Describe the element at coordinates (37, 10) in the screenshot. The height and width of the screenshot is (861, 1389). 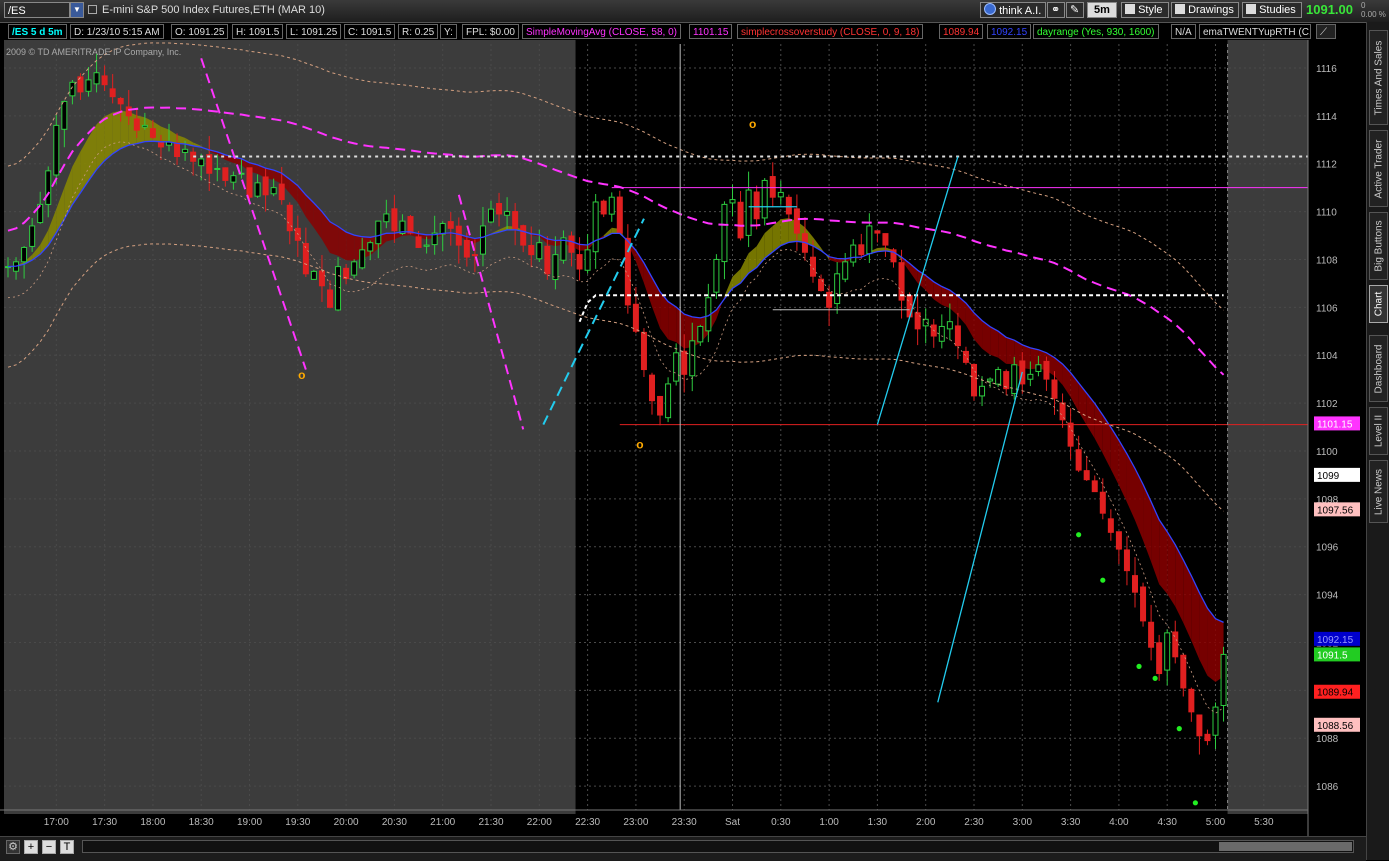
I see `symbol-input: /ES` at that location.